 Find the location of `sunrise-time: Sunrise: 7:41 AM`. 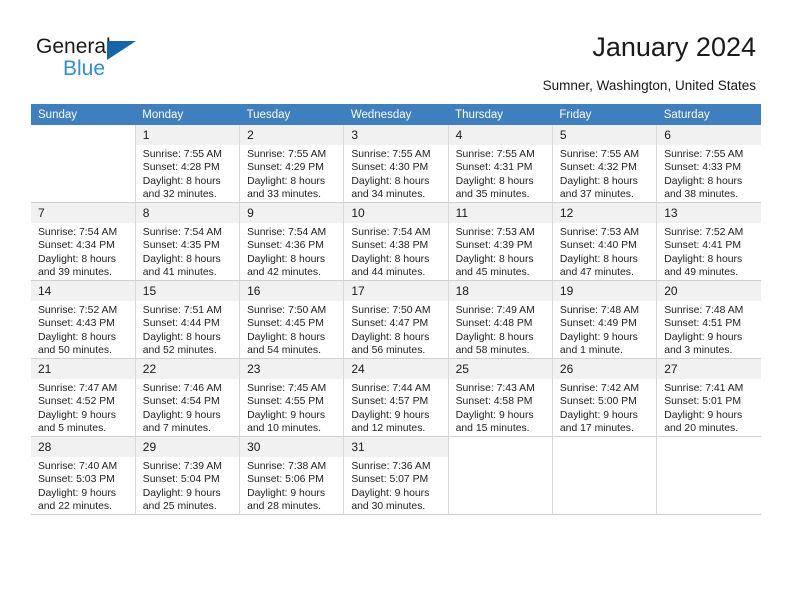

sunrise-time: Sunrise: 7:41 AM is located at coordinates (704, 388).